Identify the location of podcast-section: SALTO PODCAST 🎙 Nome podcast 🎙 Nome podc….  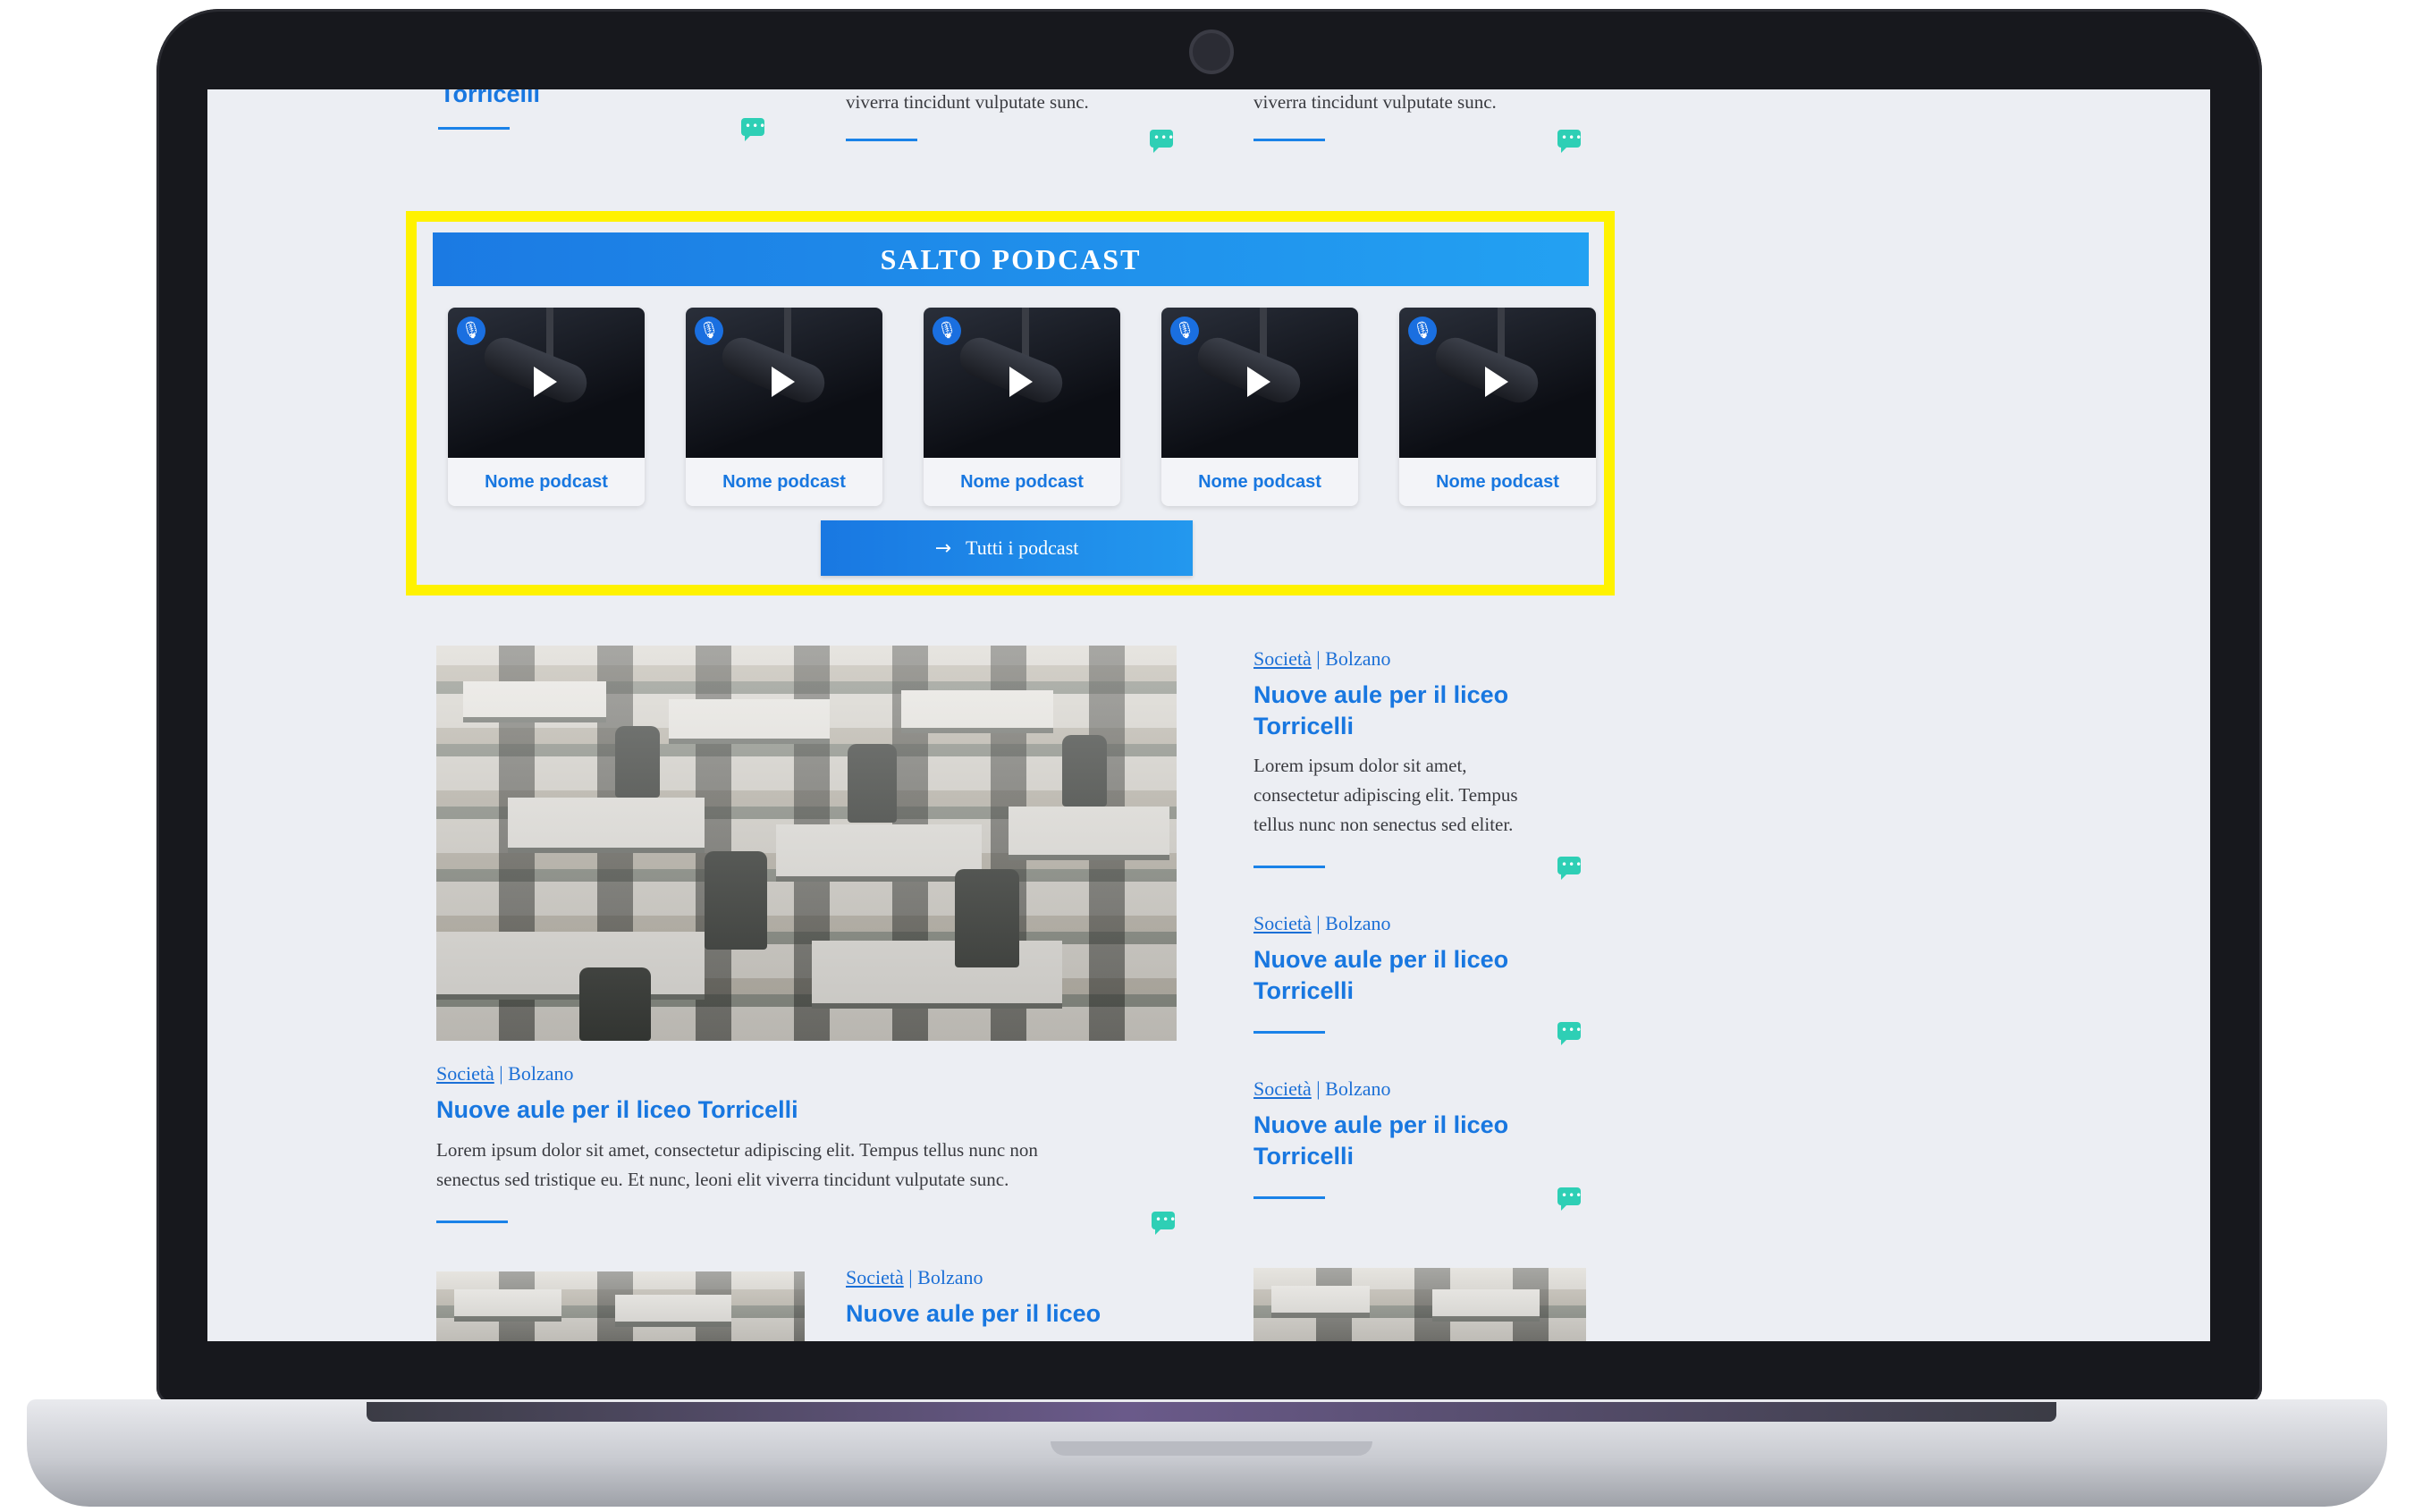
(1010, 404).